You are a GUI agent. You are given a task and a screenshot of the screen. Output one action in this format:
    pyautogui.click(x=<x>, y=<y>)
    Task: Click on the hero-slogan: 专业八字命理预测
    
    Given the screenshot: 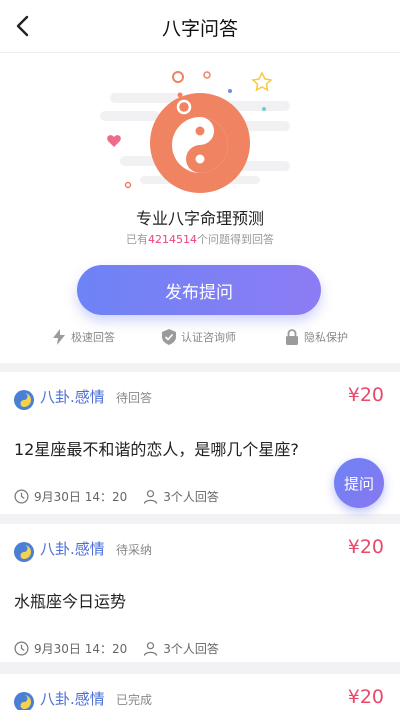 What is the action you would take?
    pyautogui.click(x=199, y=218)
    